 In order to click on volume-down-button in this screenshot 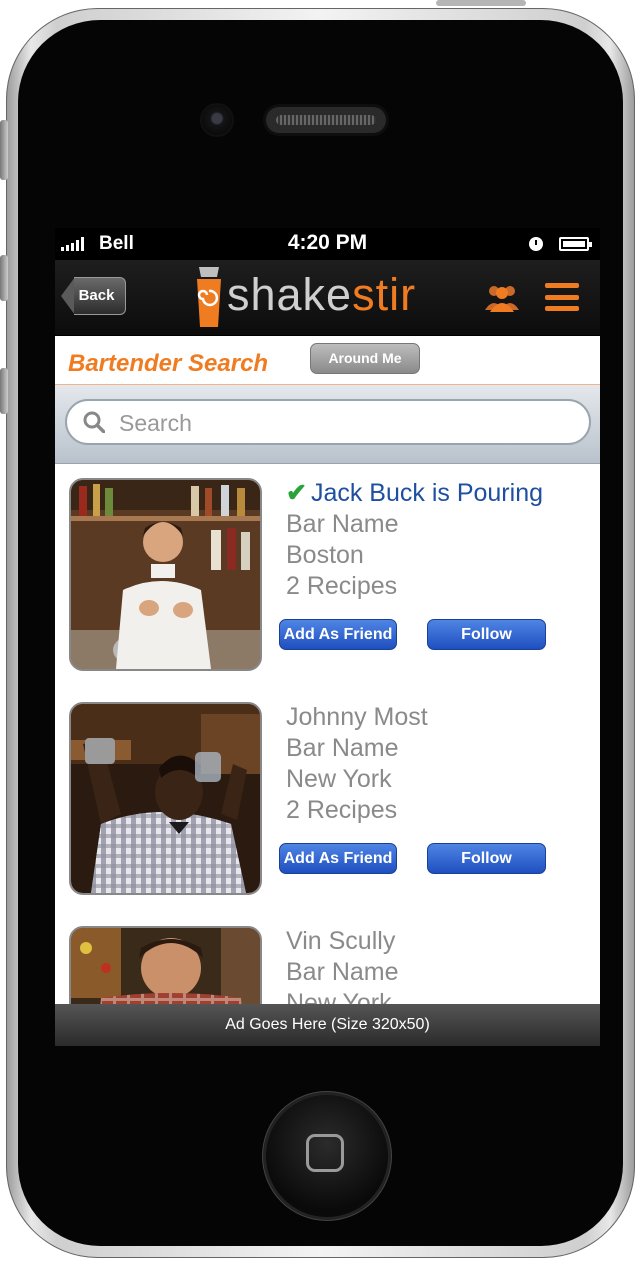, I will do `click(4, 391)`.